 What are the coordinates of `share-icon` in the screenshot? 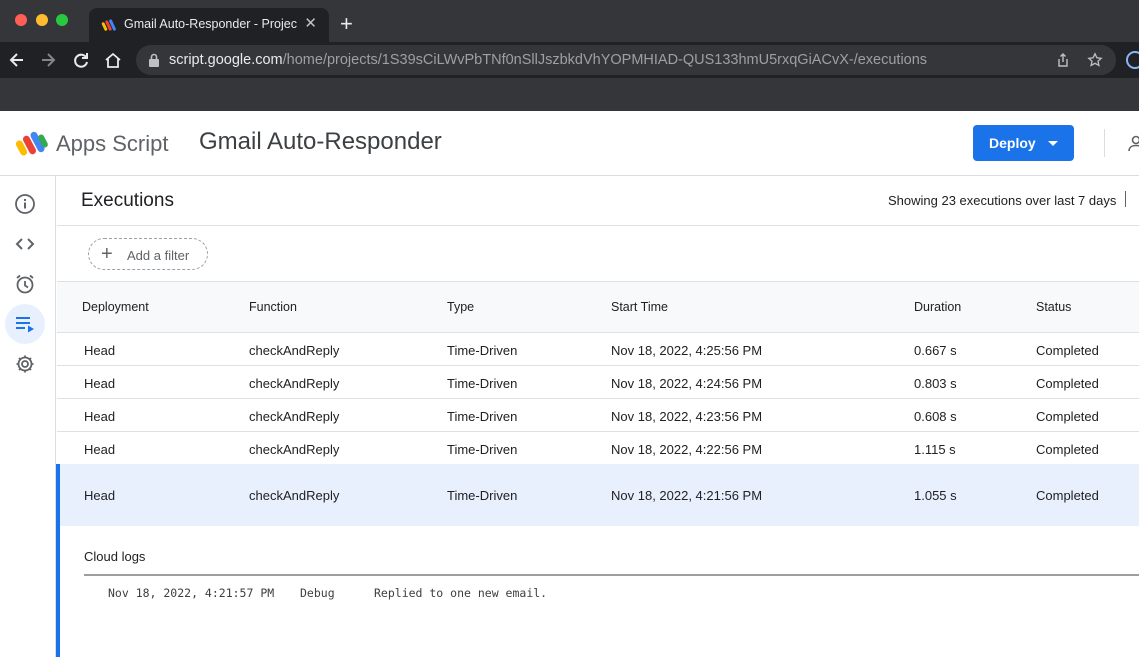 It's located at (1063, 60).